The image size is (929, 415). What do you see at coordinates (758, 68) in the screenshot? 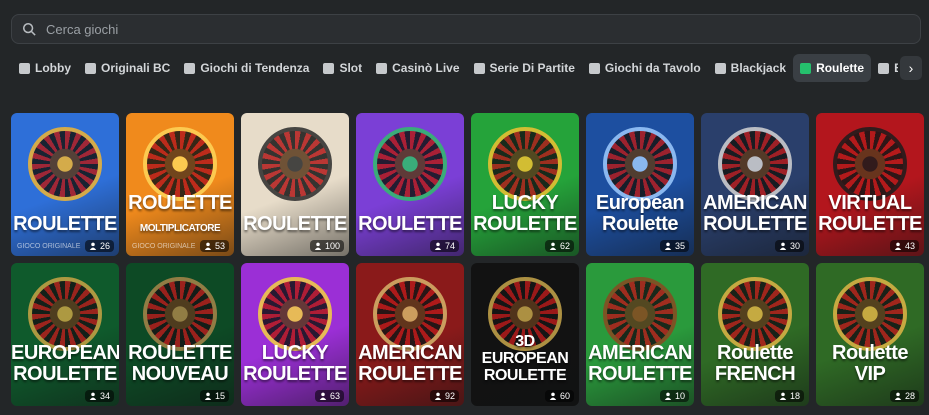
I see `tab-label: Blackjack` at bounding box center [758, 68].